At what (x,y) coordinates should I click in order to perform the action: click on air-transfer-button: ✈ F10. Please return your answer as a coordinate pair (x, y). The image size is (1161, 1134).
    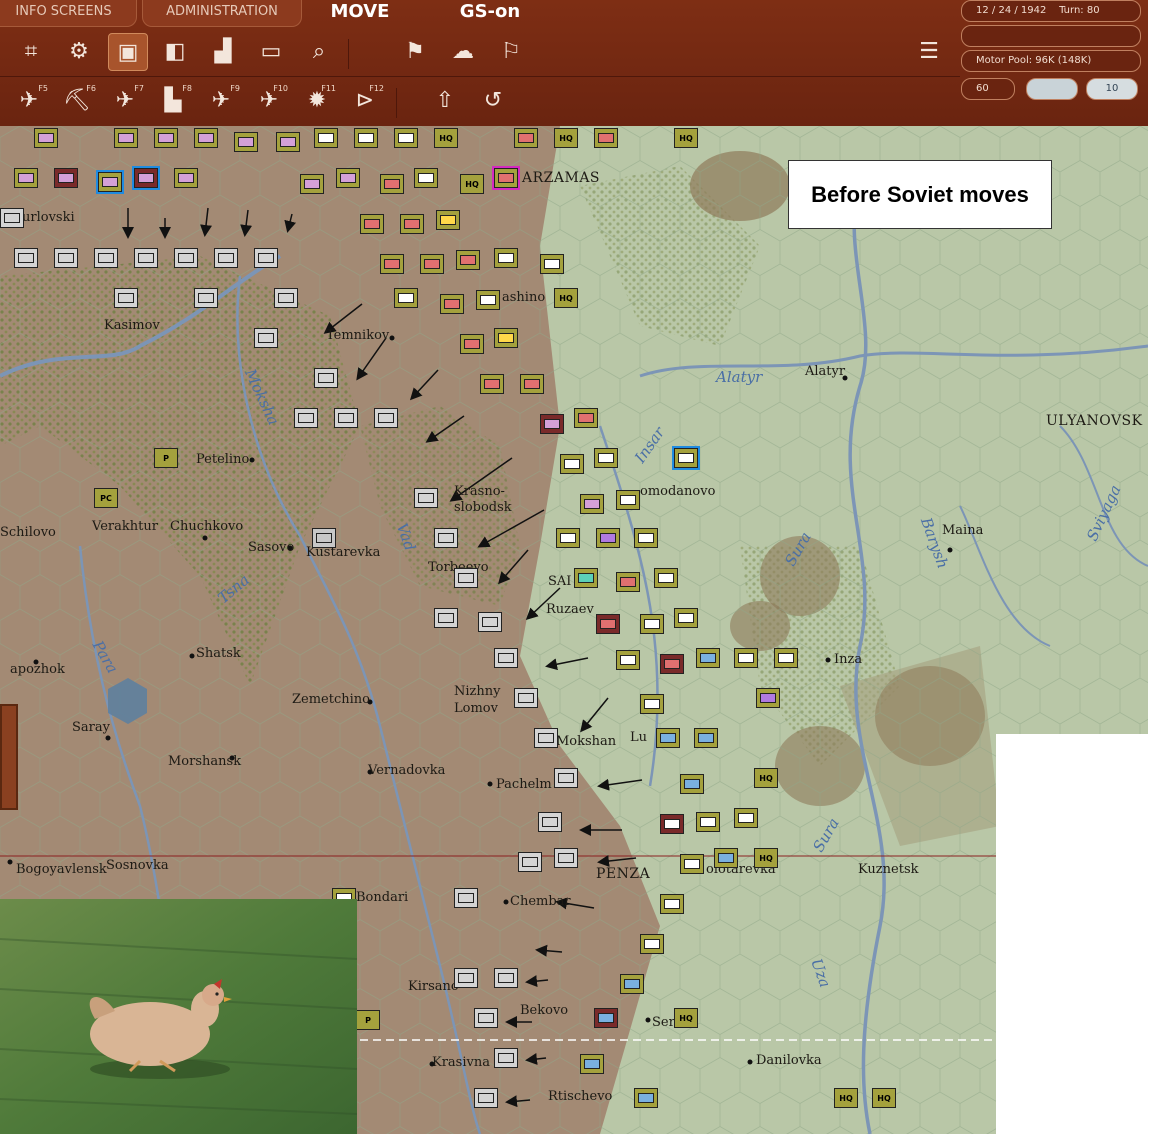
    Looking at the image, I should click on (269, 100).